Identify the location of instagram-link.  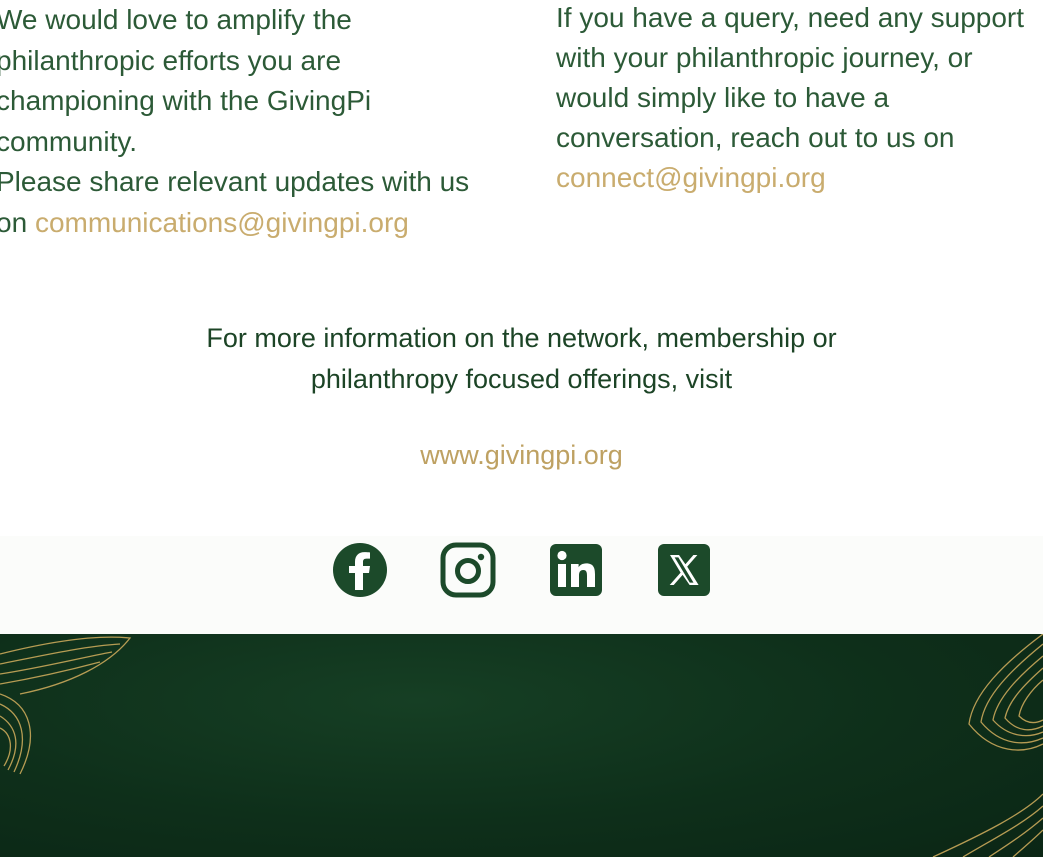
(468, 570).